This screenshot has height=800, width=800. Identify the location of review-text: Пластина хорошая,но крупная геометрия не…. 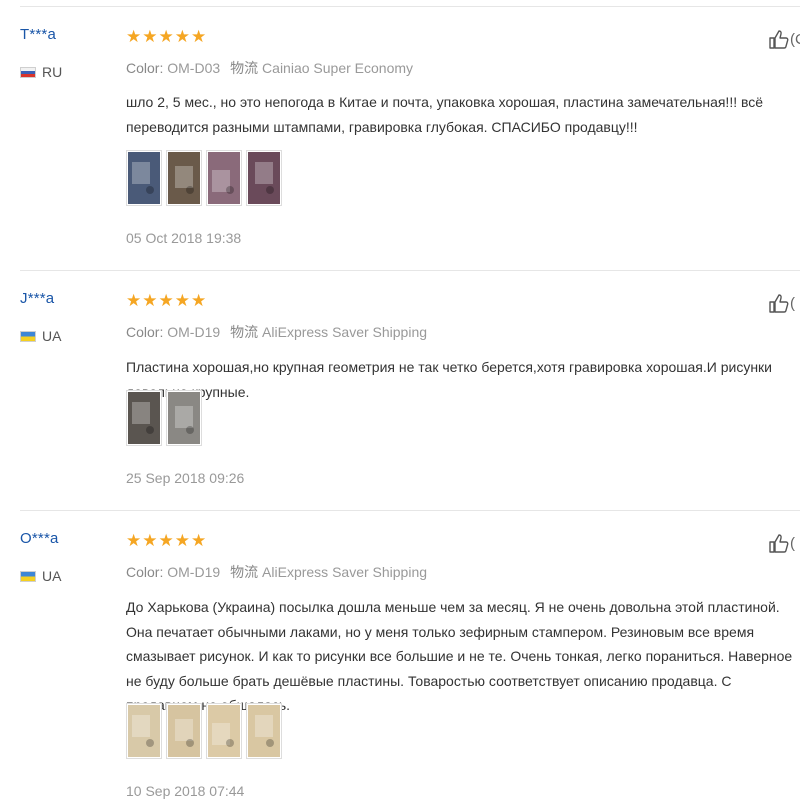
(449, 379).